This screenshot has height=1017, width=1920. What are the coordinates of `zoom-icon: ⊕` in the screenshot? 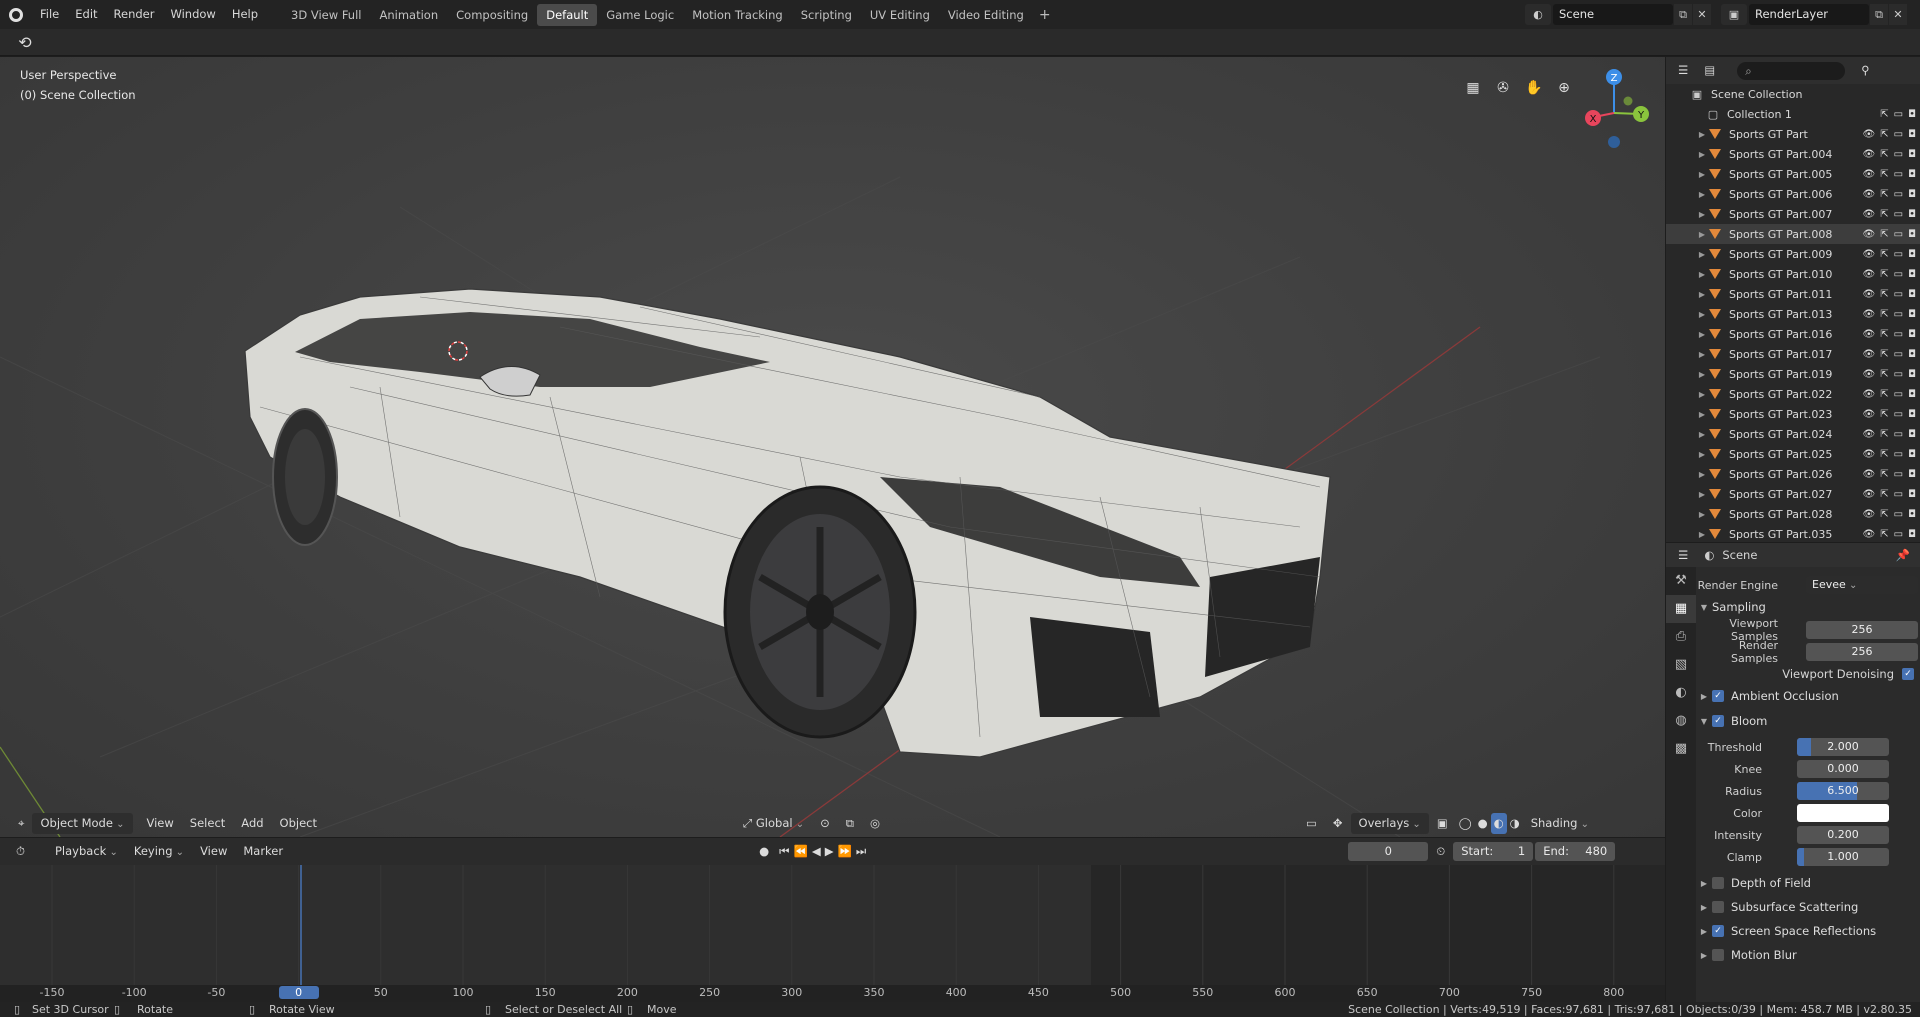 It's located at (1564, 88).